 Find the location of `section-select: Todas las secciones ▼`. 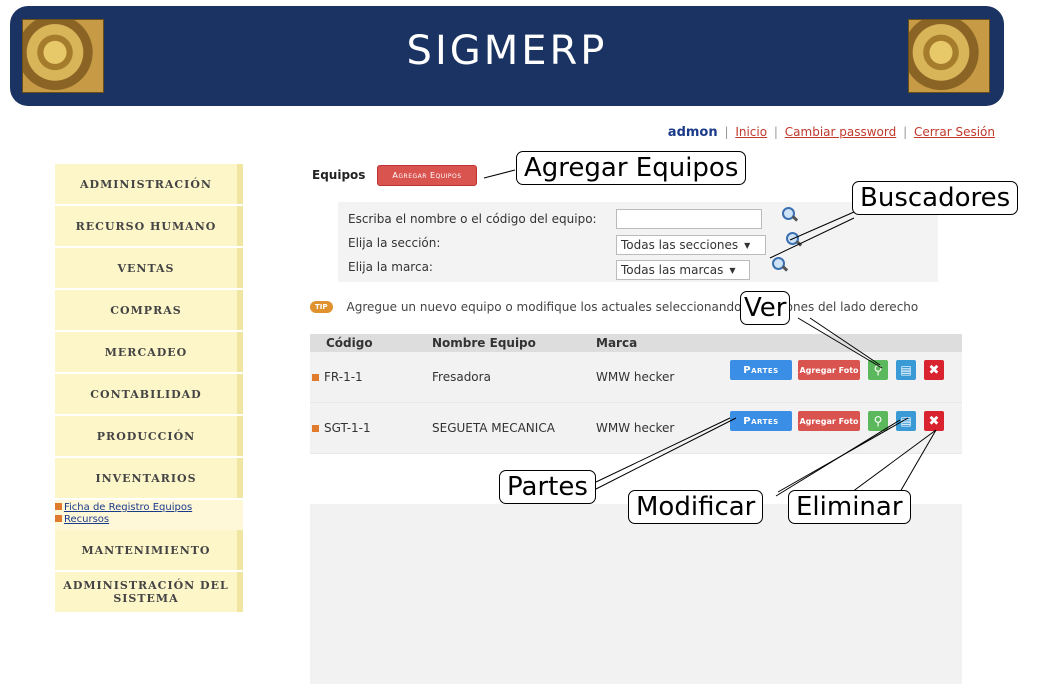

section-select: Todas las secciones ▼ is located at coordinates (691, 245).